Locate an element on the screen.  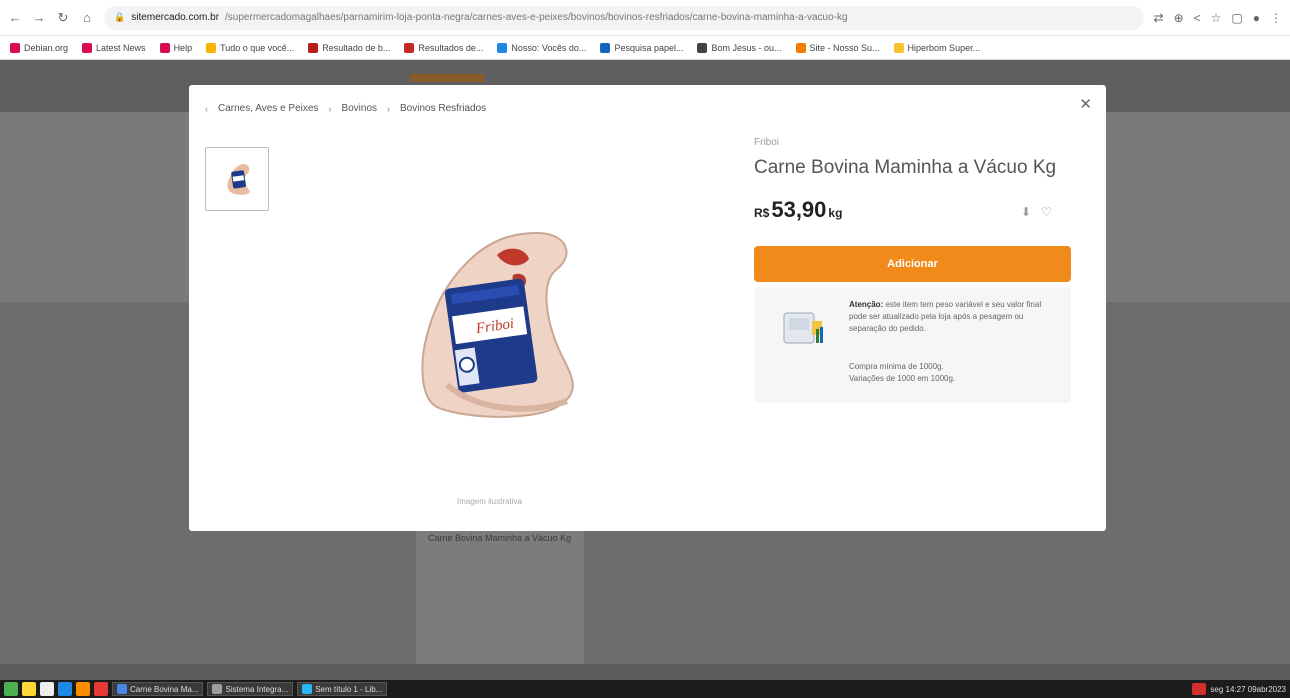
min-purchase: Compra mínima de 1000g. is located at coordinates (896, 366).